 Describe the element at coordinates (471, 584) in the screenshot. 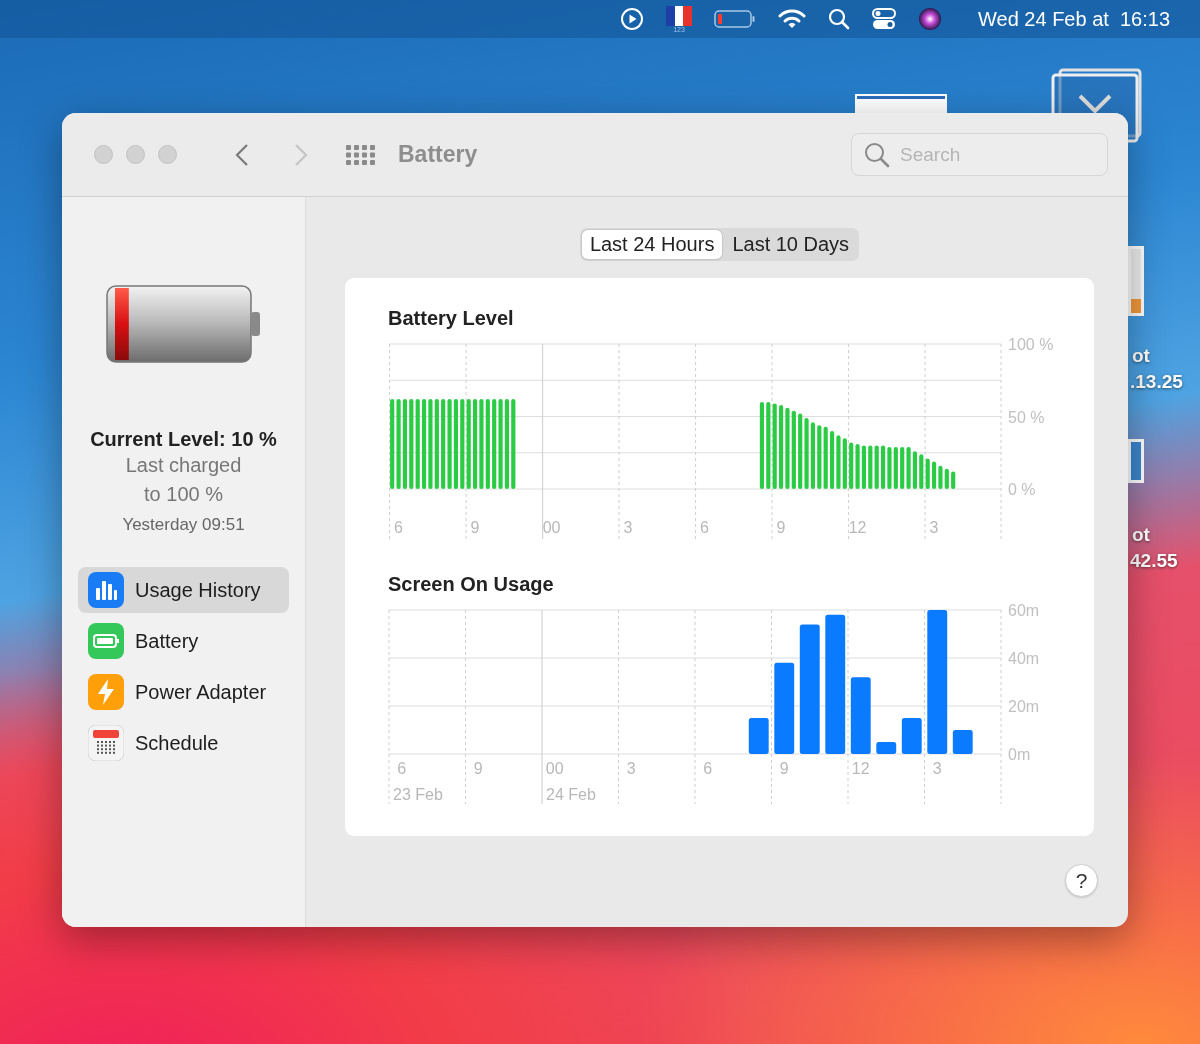

I see `chart-title: Screen On Usage` at that location.